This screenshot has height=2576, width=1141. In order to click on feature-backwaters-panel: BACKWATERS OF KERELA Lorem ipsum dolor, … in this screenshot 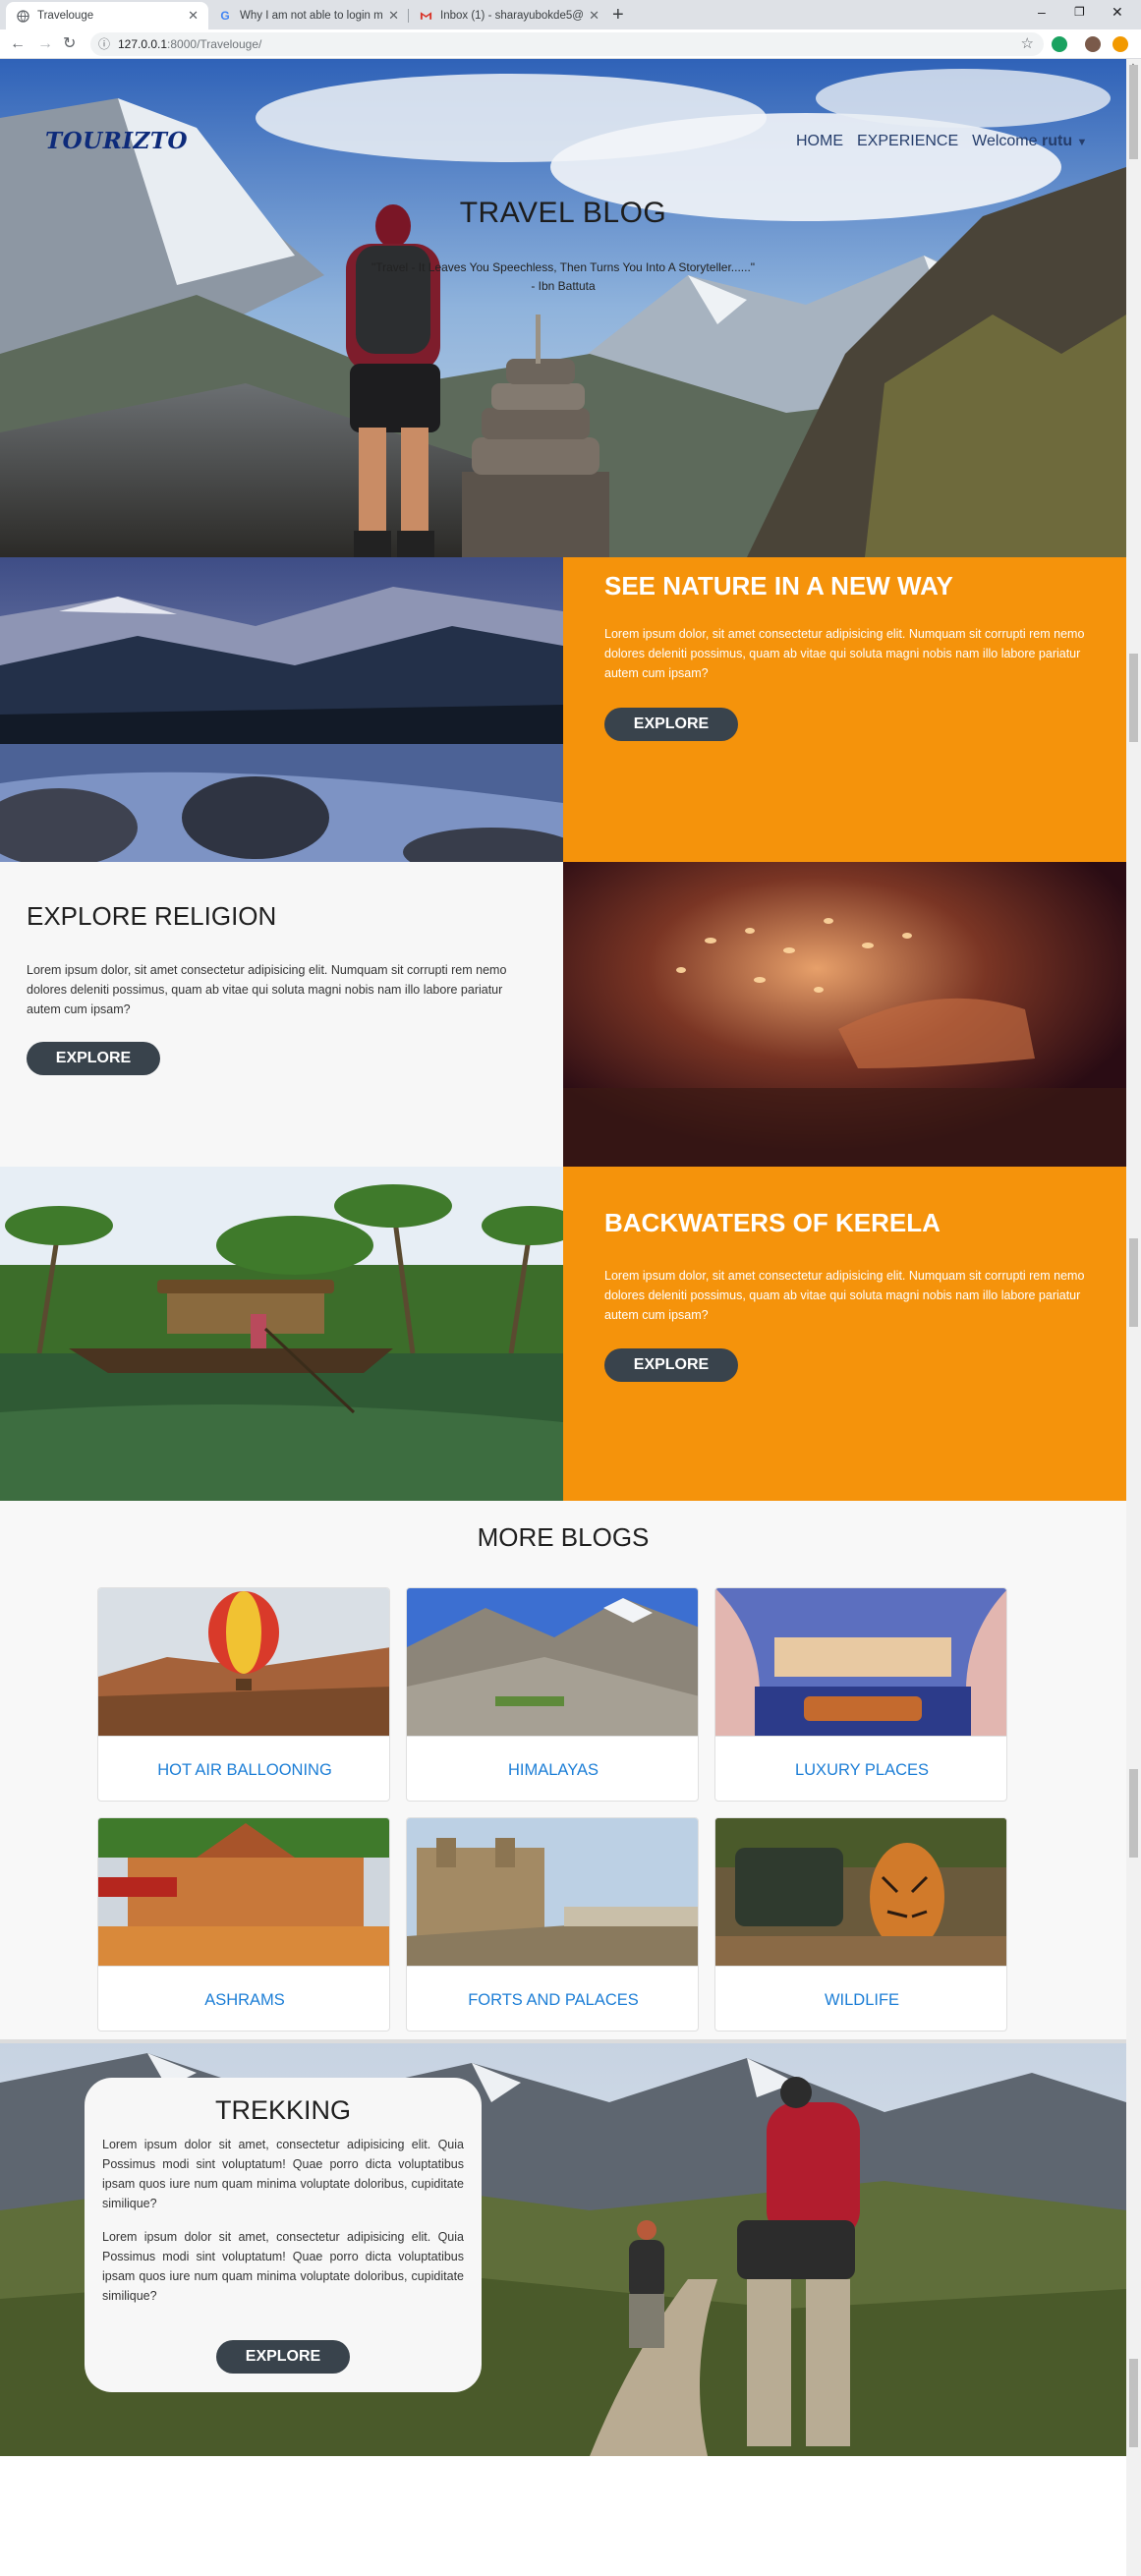, I will do `click(844, 1334)`.